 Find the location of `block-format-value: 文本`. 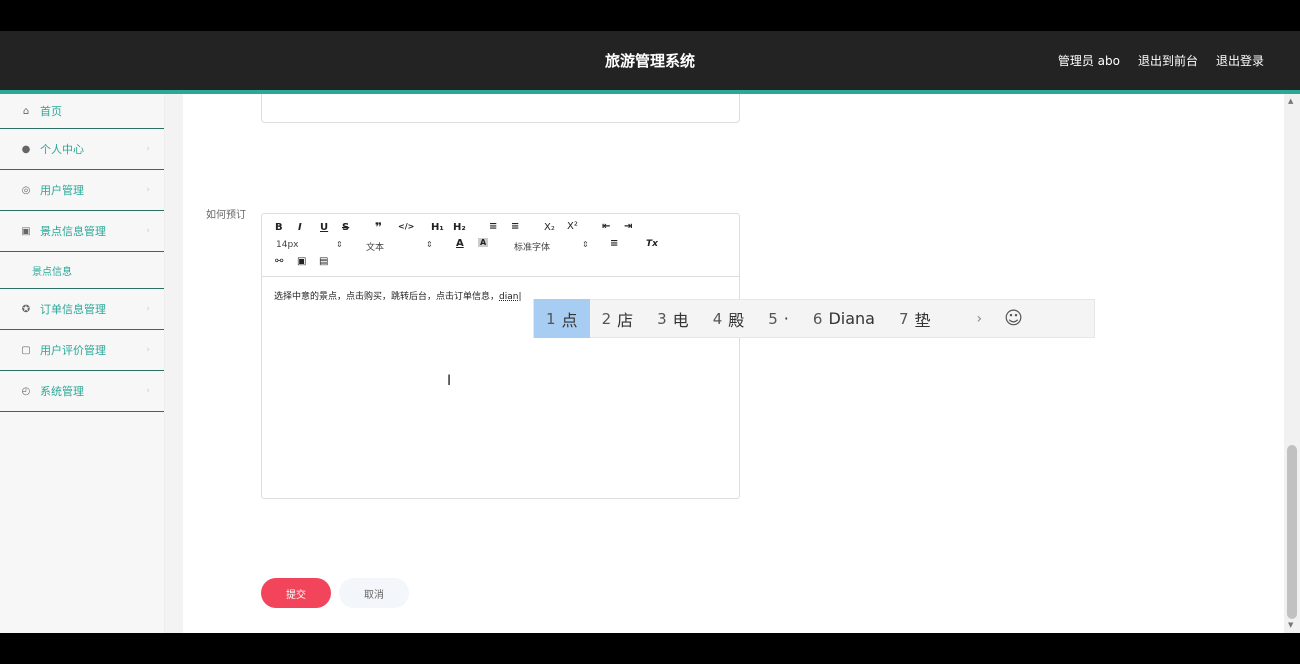

block-format-value: 文本 is located at coordinates (375, 248).